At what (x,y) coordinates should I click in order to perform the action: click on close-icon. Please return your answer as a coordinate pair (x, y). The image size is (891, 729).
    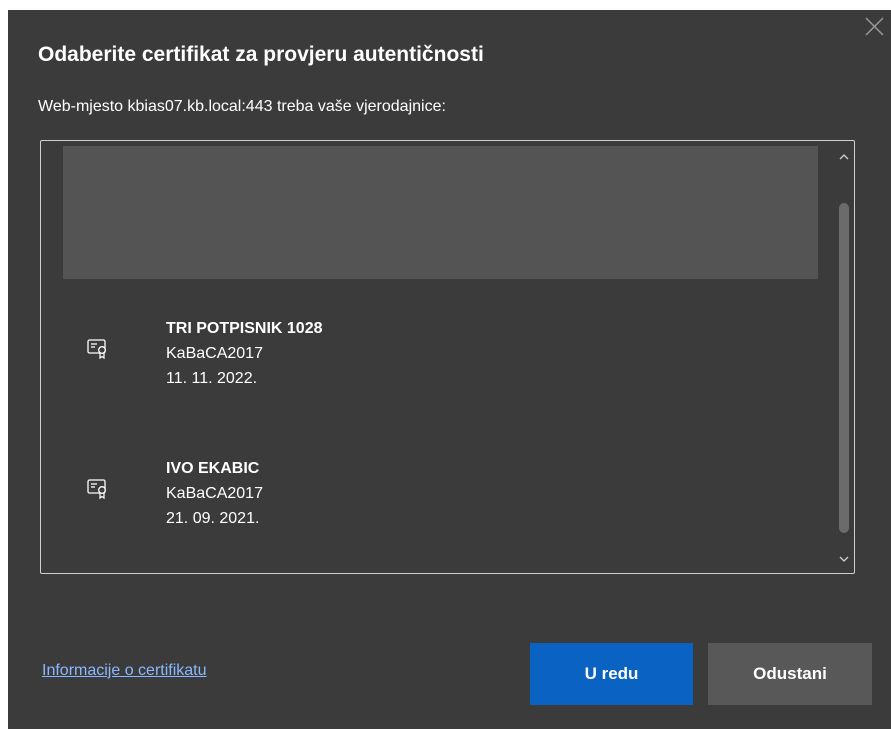
    Looking at the image, I should click on (874, 26).